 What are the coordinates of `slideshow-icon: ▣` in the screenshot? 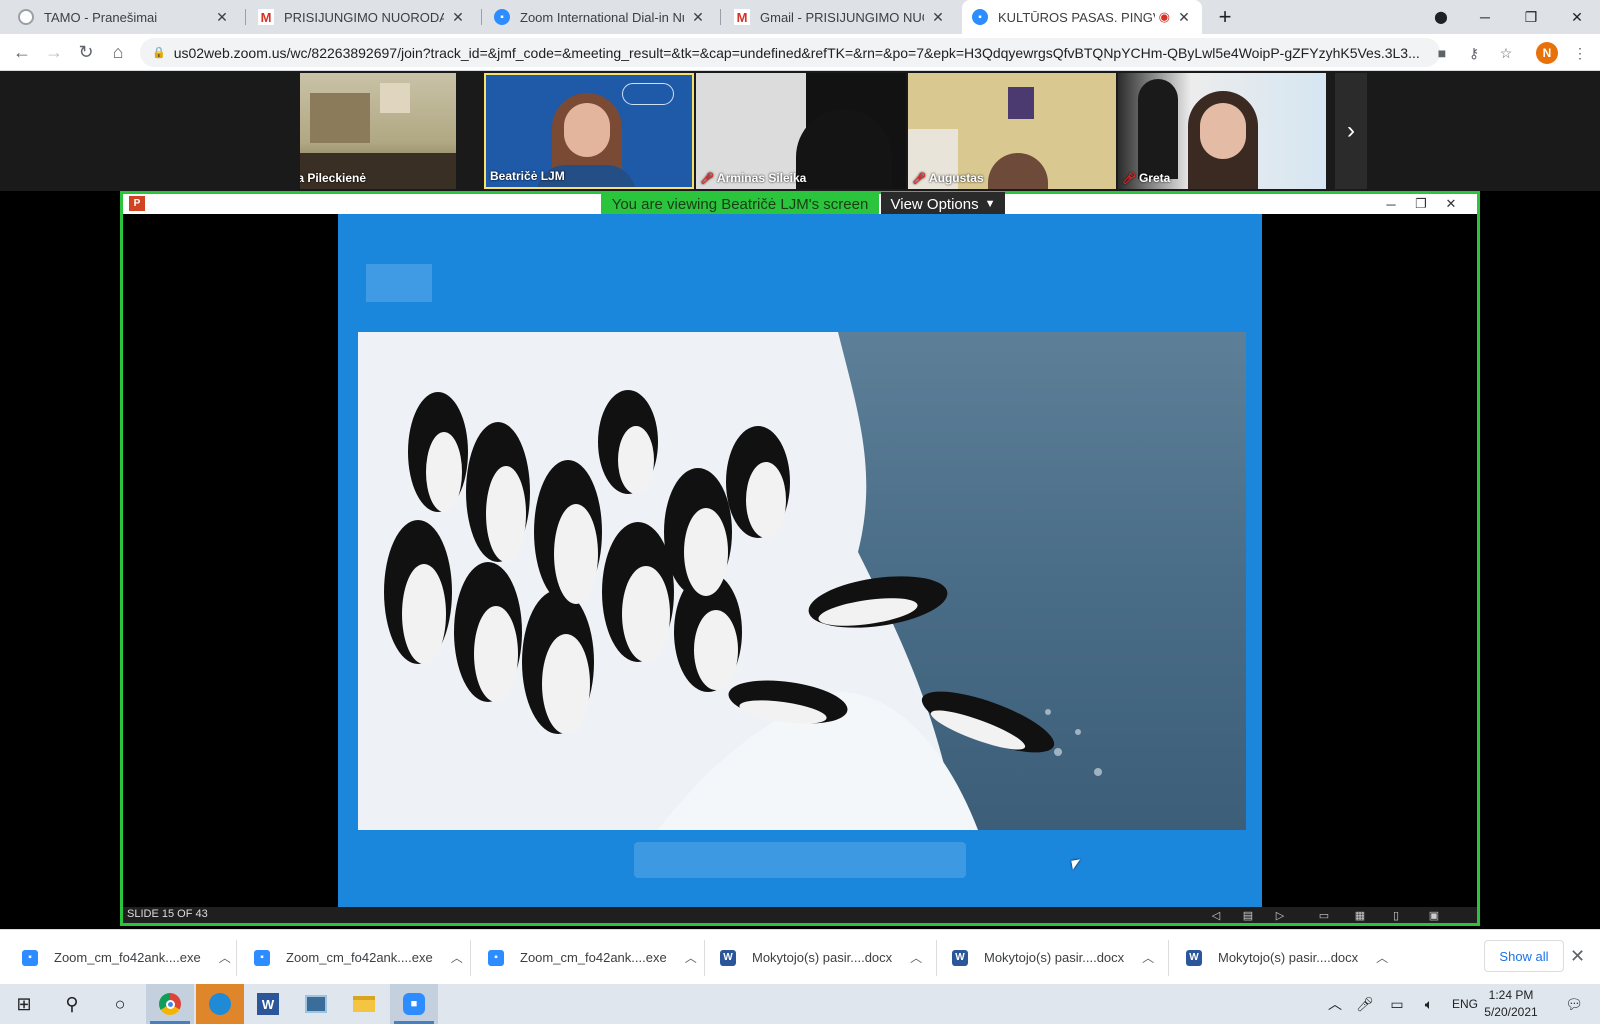 It's located at (1434, 915).